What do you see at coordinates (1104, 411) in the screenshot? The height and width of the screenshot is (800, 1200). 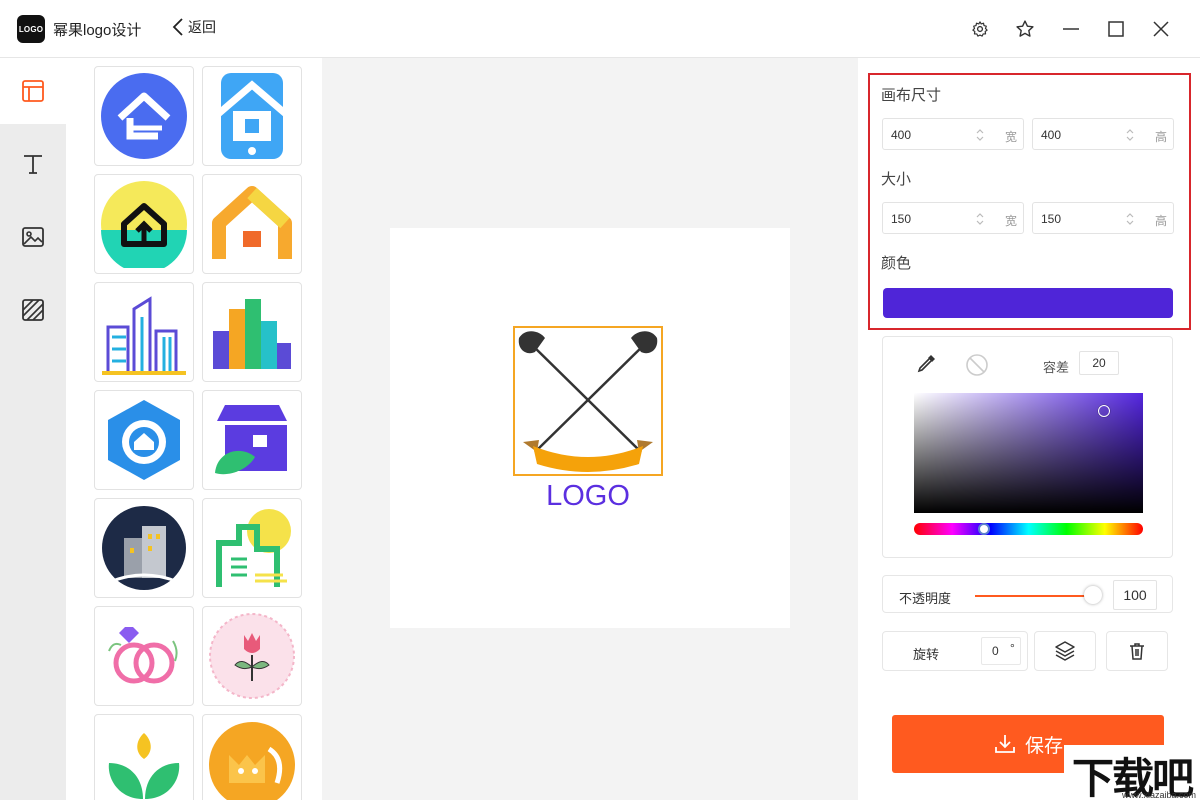 I see `color-handle` at bounding box center [1104, 411].